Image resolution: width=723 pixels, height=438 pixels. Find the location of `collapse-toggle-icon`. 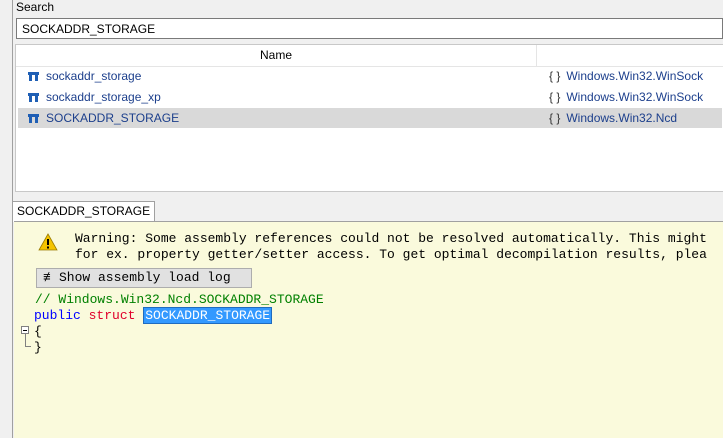

collapse-toggle-icon is located at coordinates (25, 330).